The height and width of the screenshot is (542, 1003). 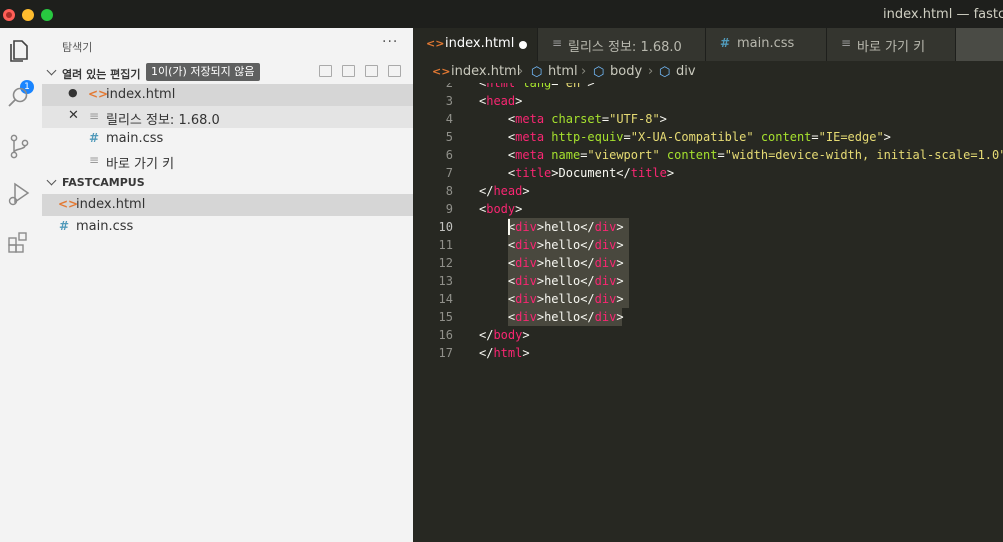 What do you see at coordinates (708, 227) in the screenshot?
I see `code-line: 10 <div>hello</div>` at bounding box center [708, 227].